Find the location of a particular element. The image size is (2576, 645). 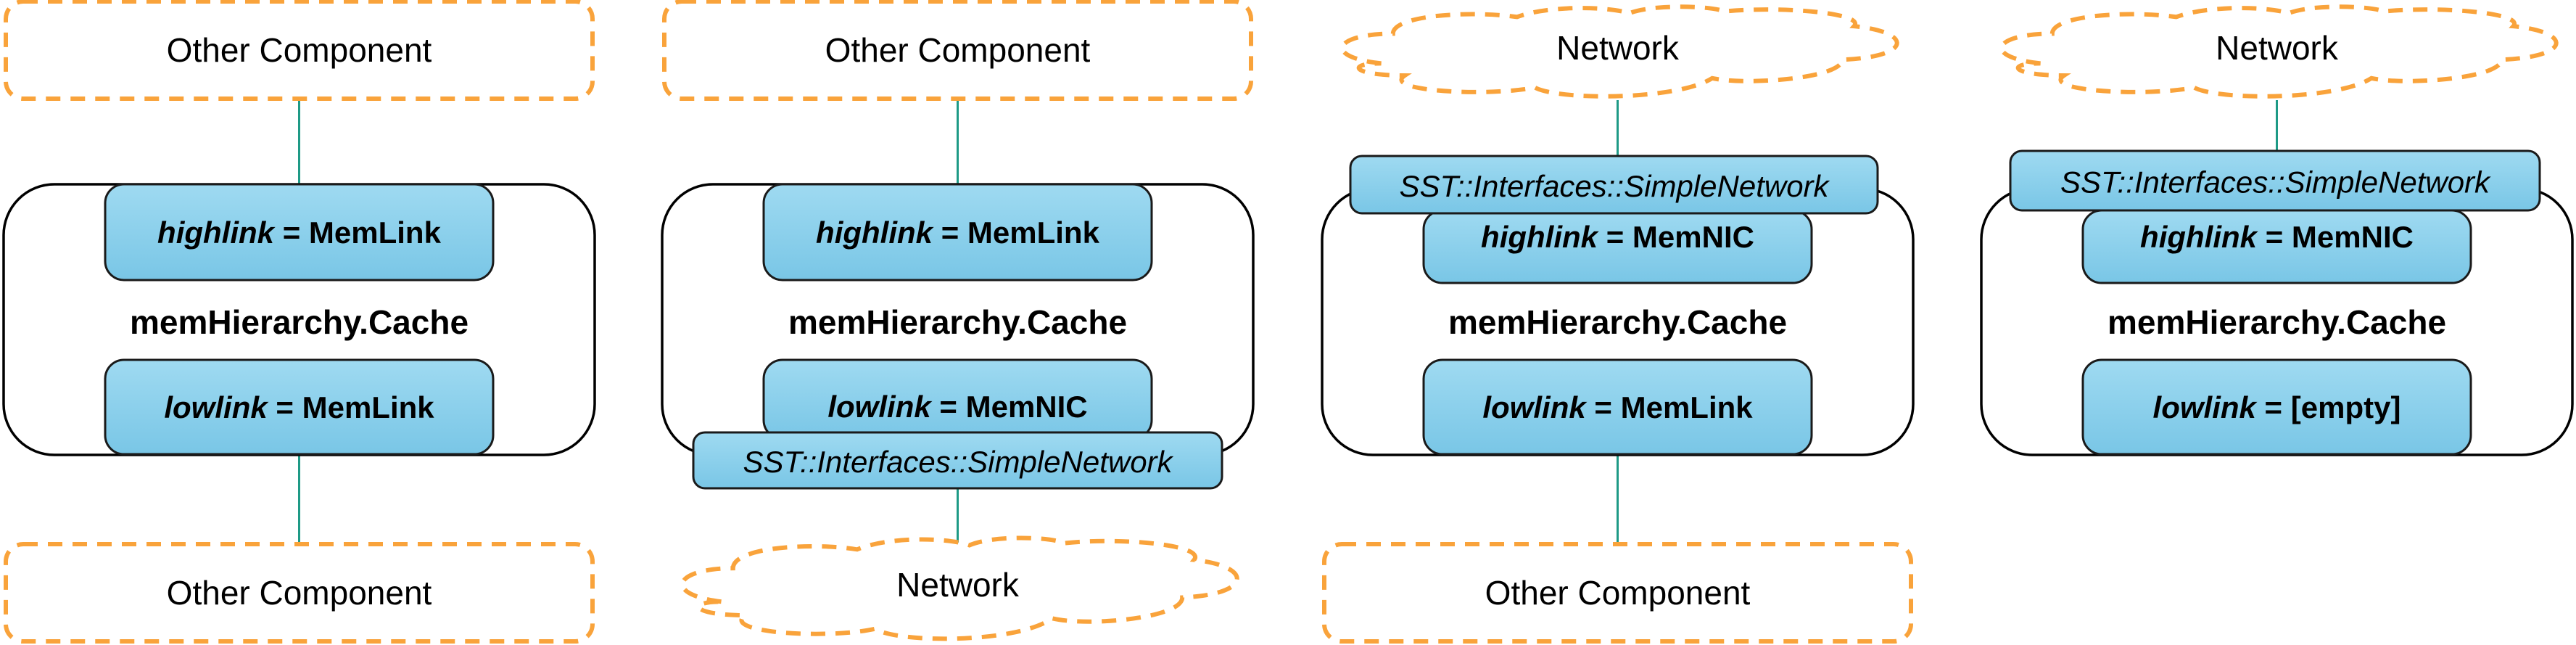

lowlink-label: lowlink = MemNIC is located at coordinates (957, 407).